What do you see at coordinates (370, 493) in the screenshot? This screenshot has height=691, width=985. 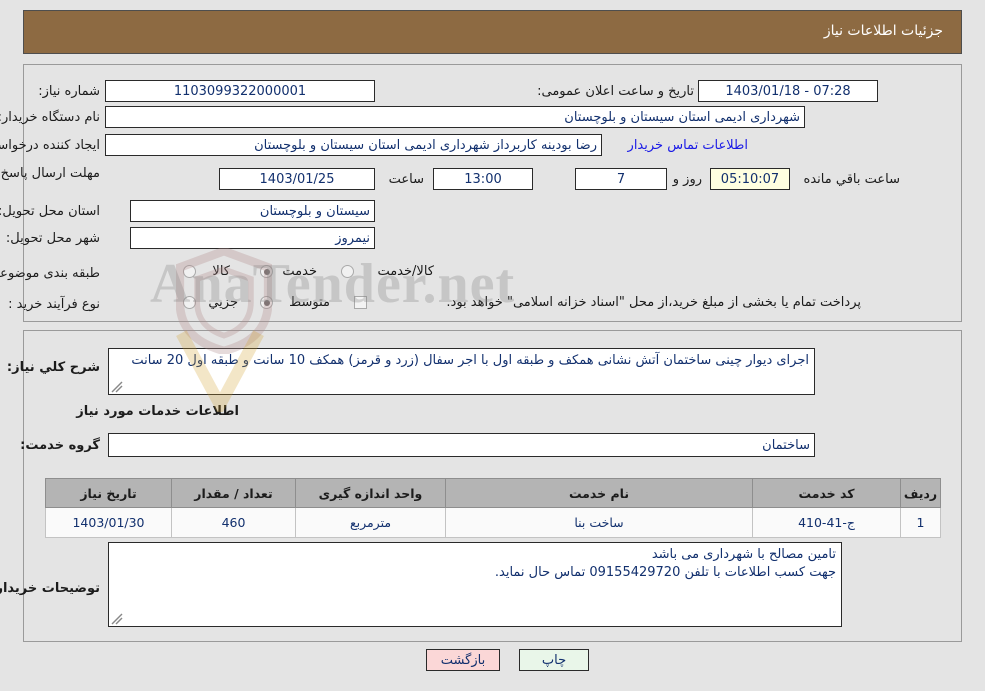 I see `col-header-unit: واحد اندازه گیری` at bounding box center [370, 493].